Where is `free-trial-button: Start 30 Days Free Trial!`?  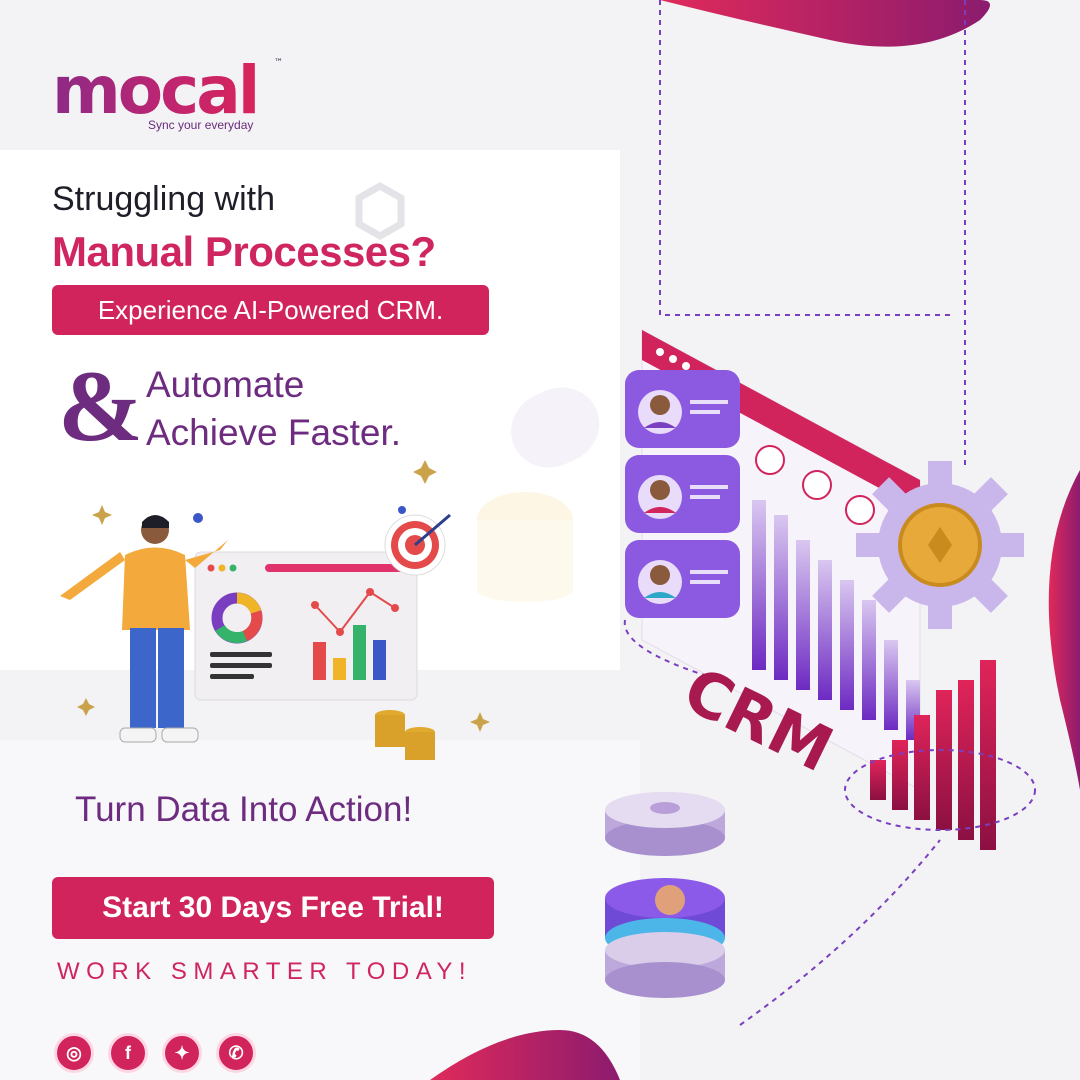
free-trial-button: Start 30 Days Free Trial! is located at coordinates (273, 908).